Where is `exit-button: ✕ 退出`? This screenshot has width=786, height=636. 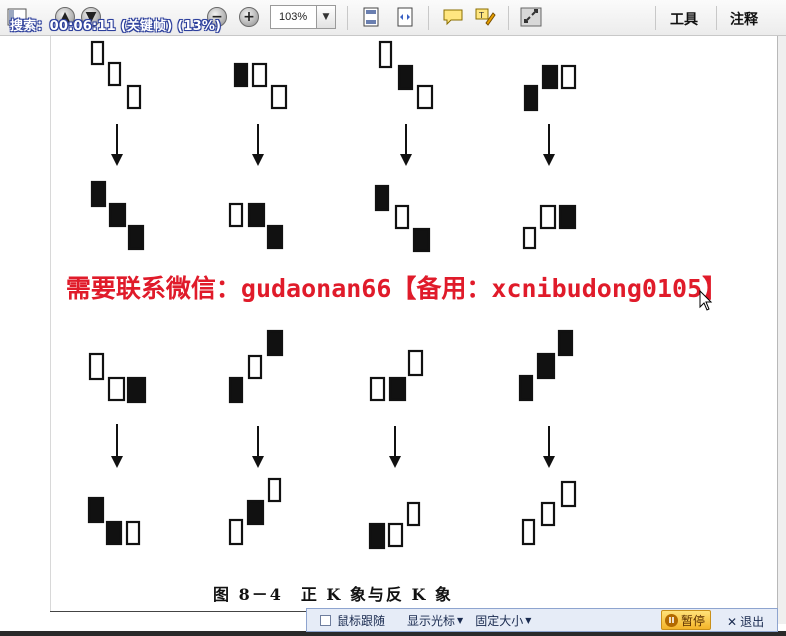 exit-button: ✕ 退出 is located at coordinates (745, 621).